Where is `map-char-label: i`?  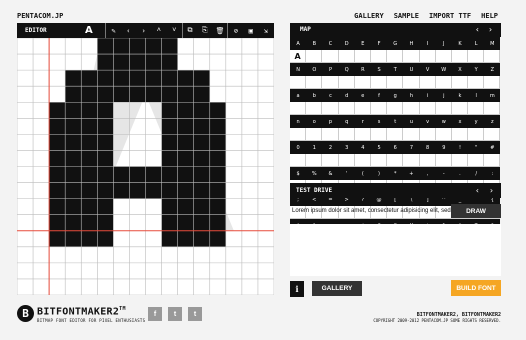 map-char-label: i is located at coordinates (427, 95).